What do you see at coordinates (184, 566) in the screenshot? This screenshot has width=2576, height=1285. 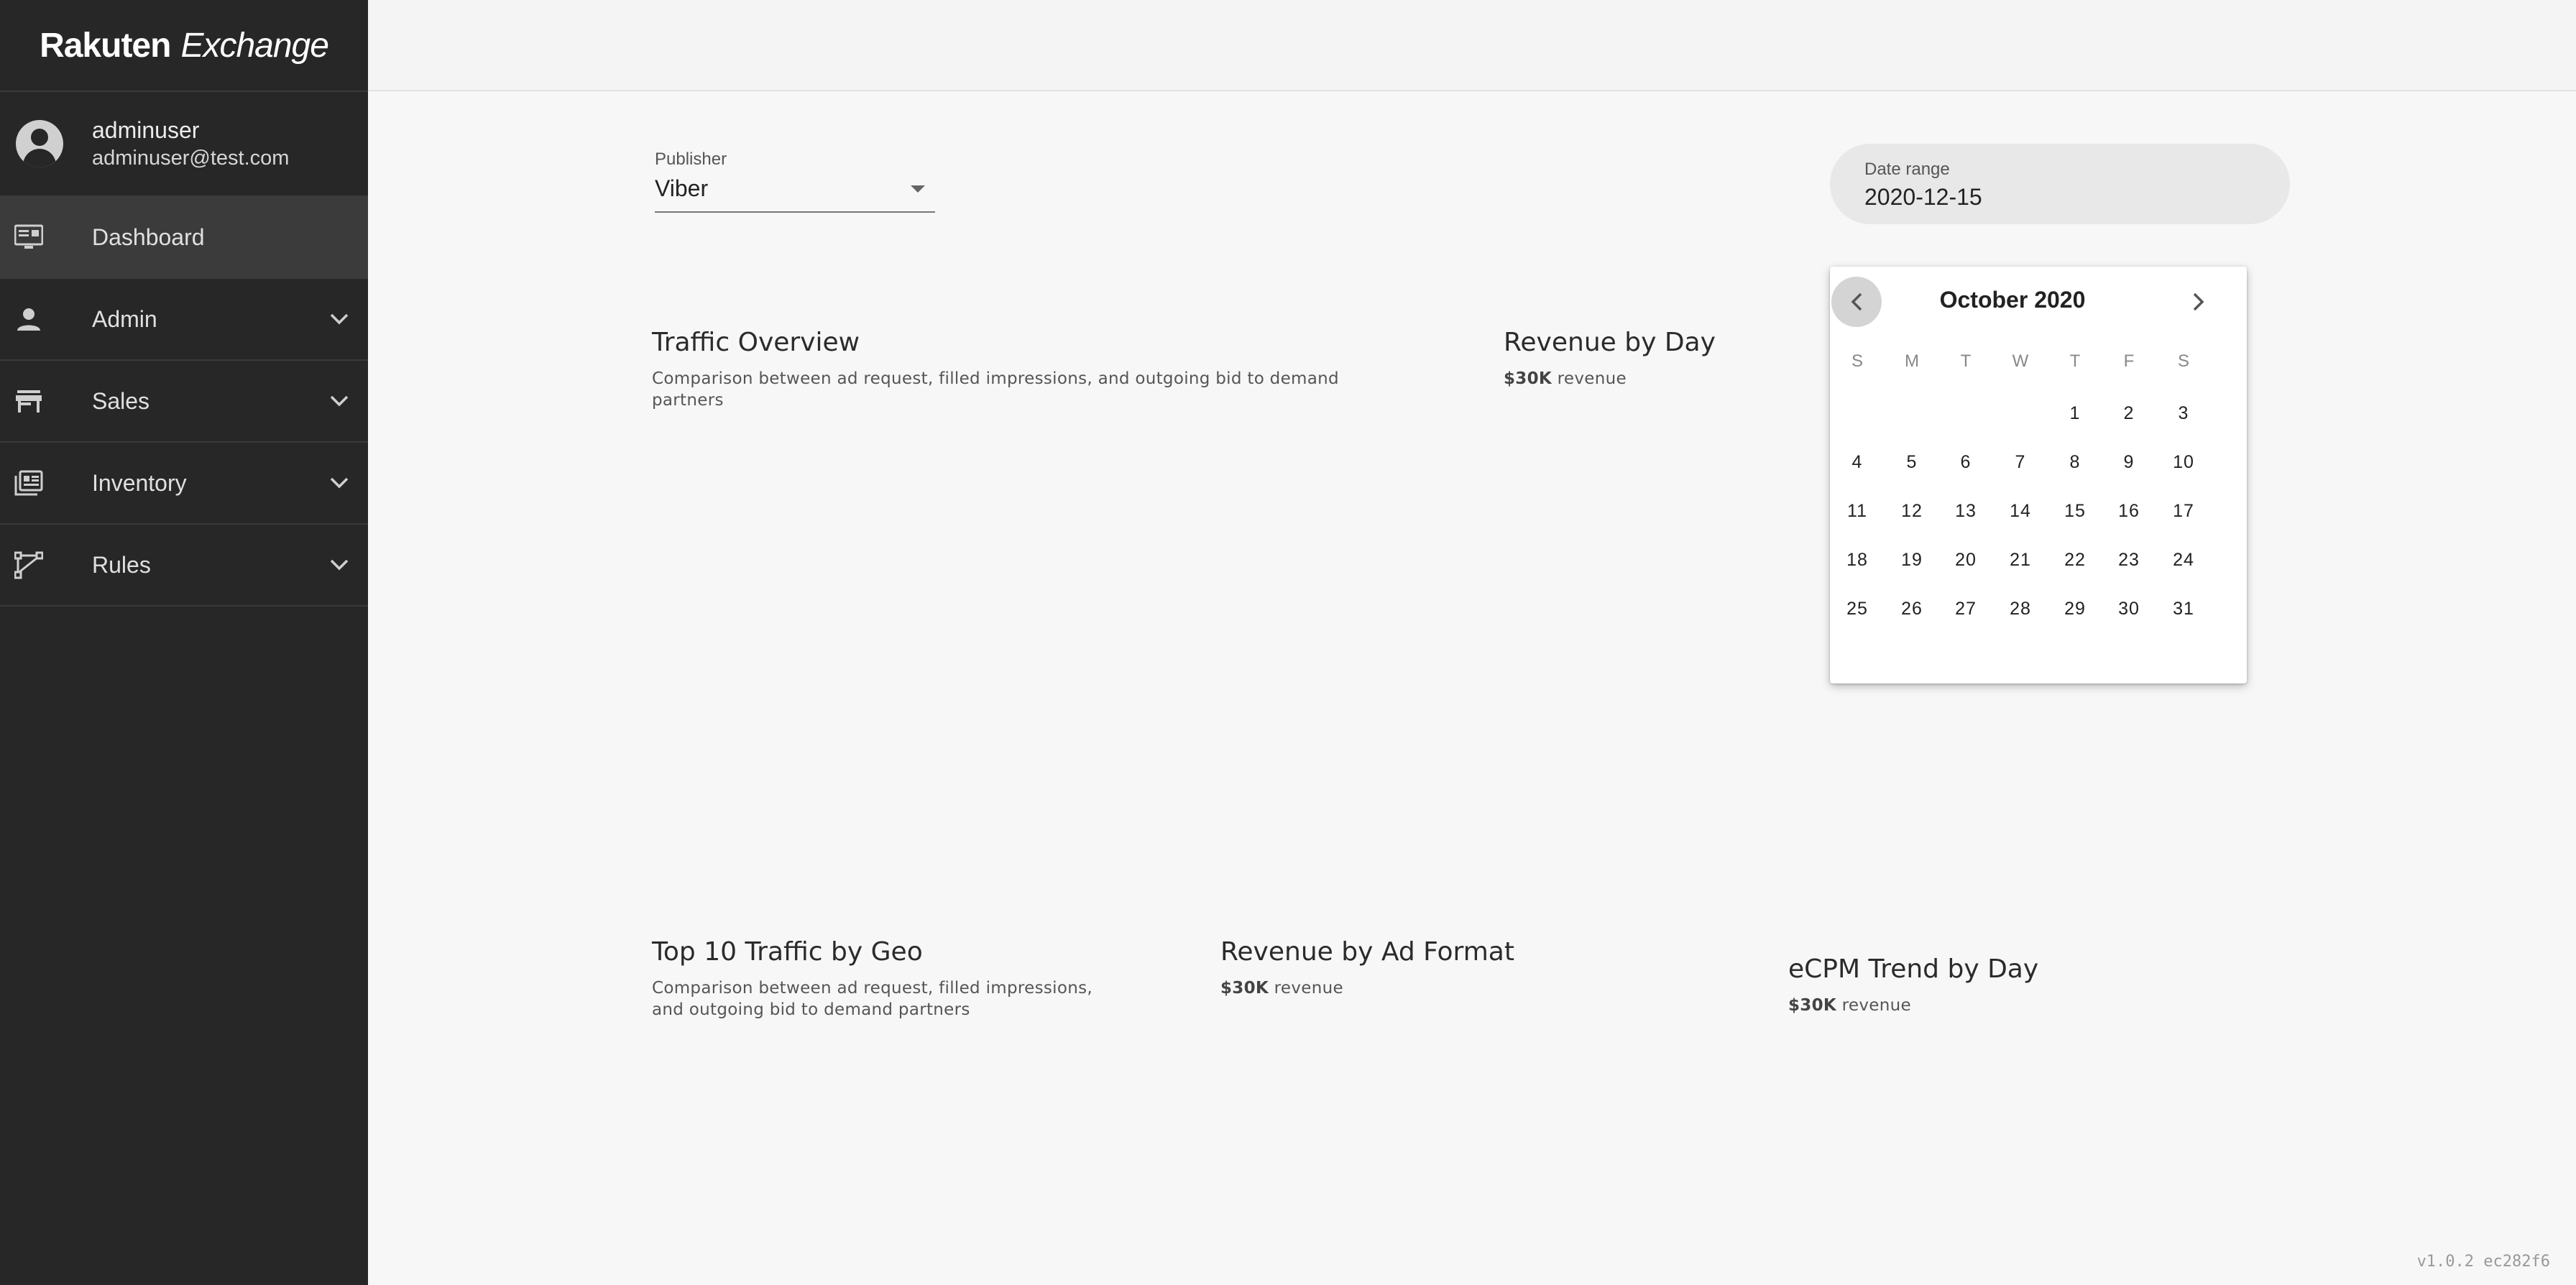 I see `sidebar-item-rules: Rules` at bounding box center [184, 566].